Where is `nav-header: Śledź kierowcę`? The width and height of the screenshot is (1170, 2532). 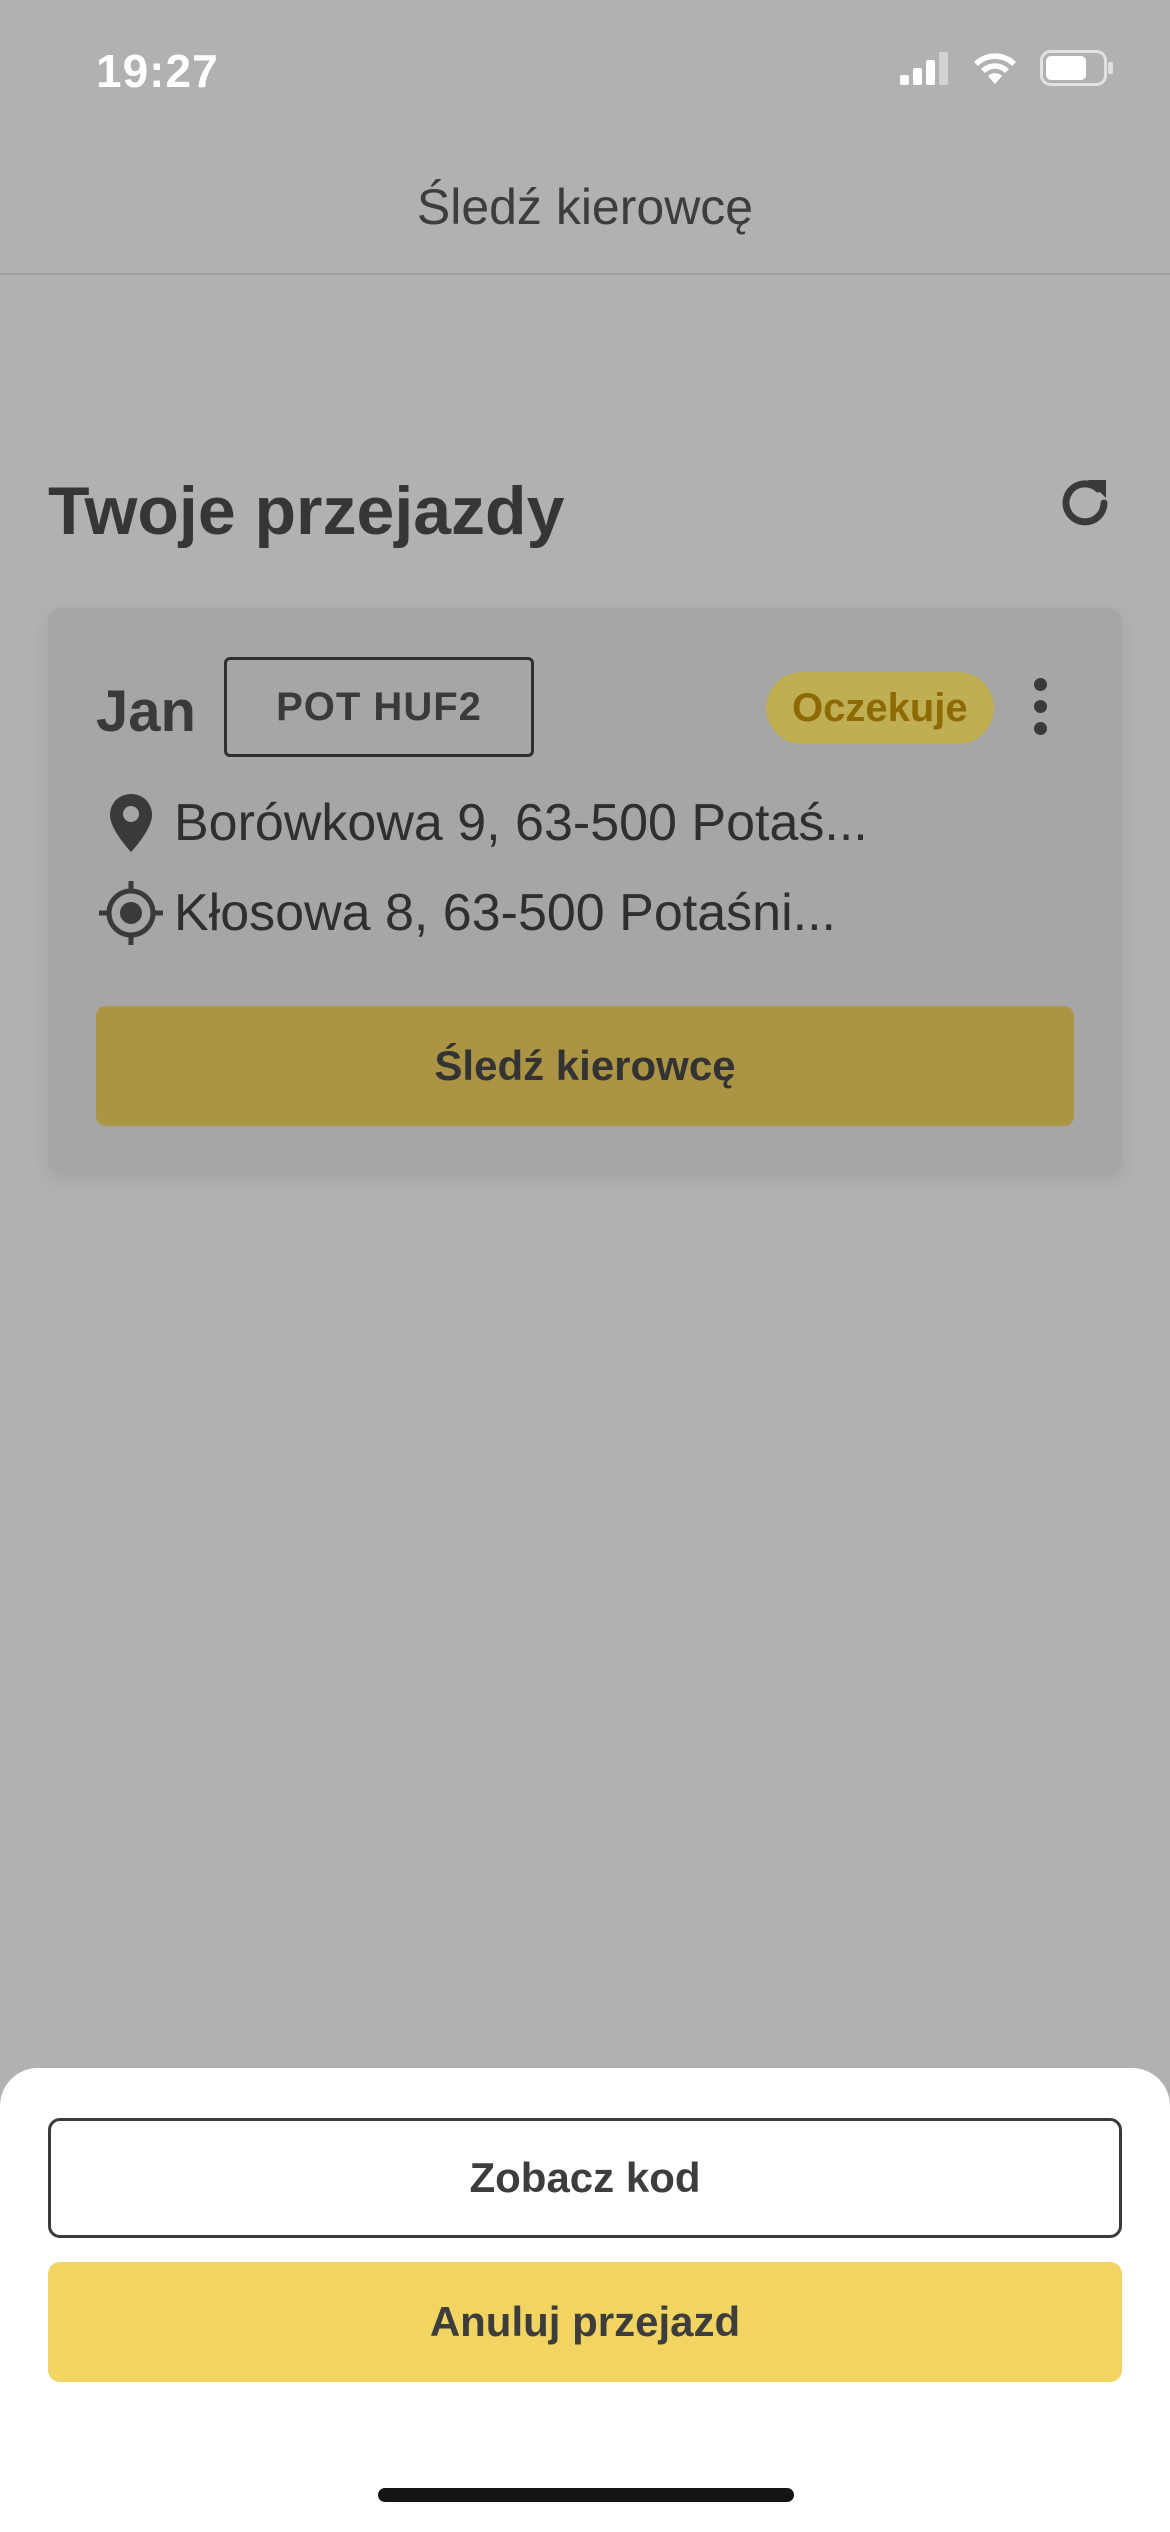 nav-header: Śledź kierowcę is located at coordinates (585, 207).